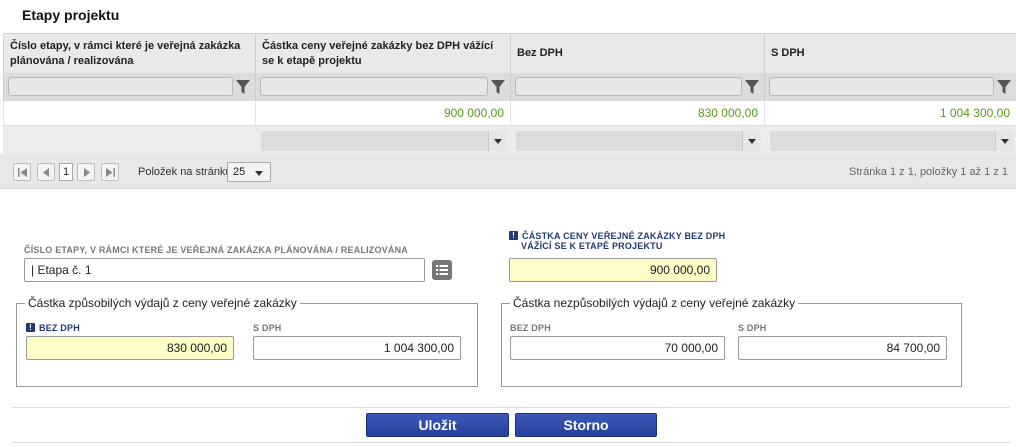  I want to click on last-page-icon, so click(110, 172).